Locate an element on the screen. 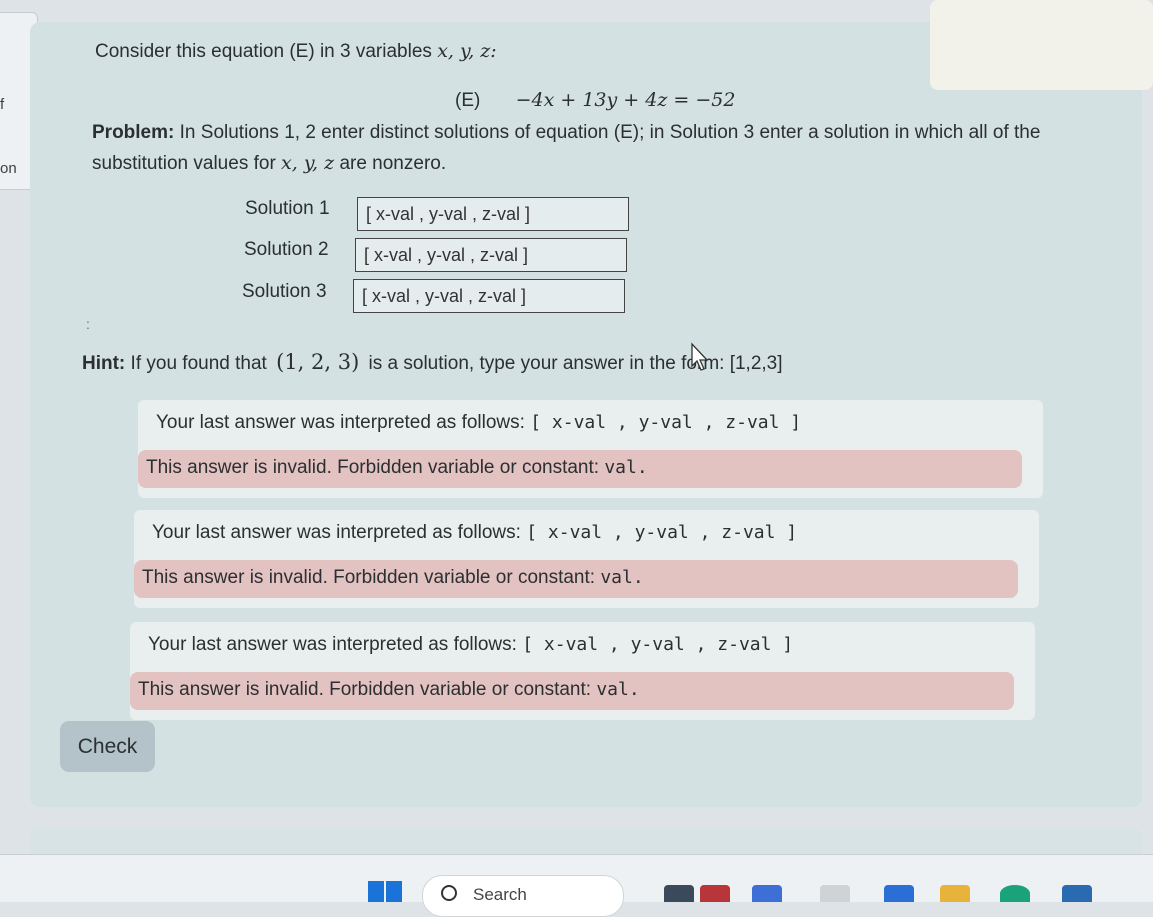 This screenshot has height=917, width=1153. equation-line: (E) −4x + 13y + 4z = −52 is located at coordinates (595, 100).